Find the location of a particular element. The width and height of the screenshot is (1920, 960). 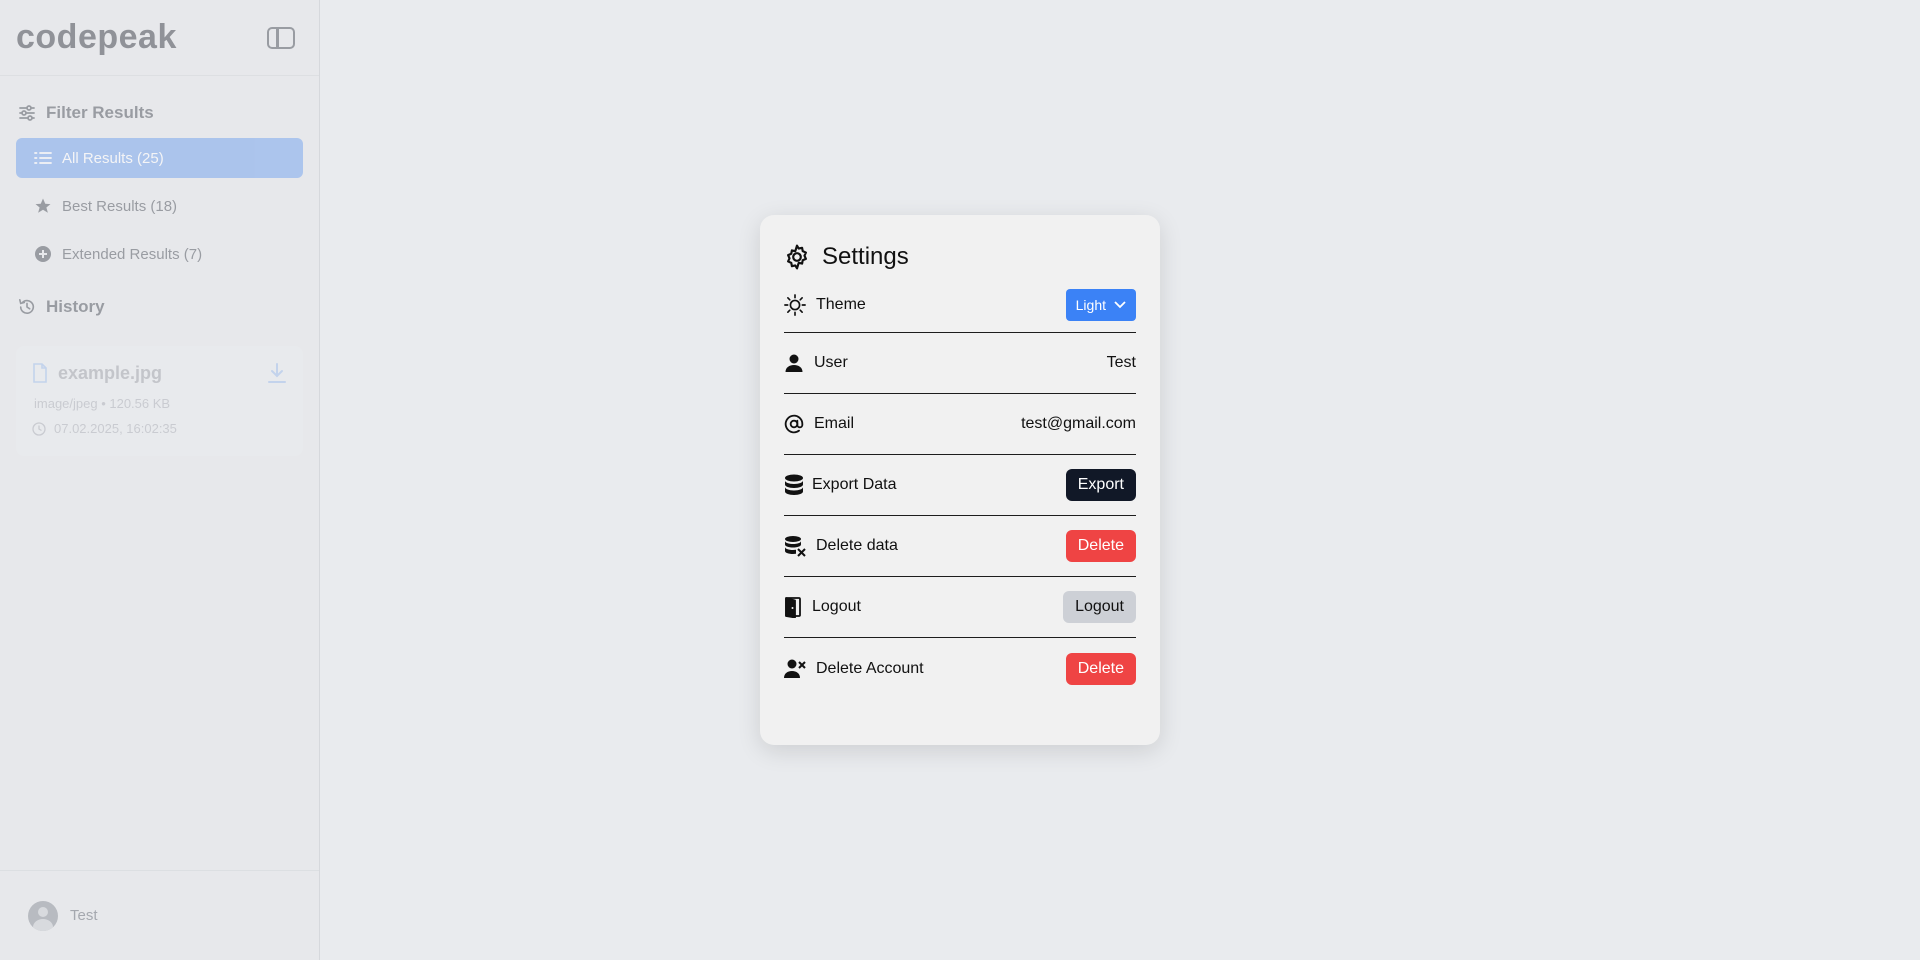

filter-item-best-results: Best Results (18) is located at coordinates (159, 206).